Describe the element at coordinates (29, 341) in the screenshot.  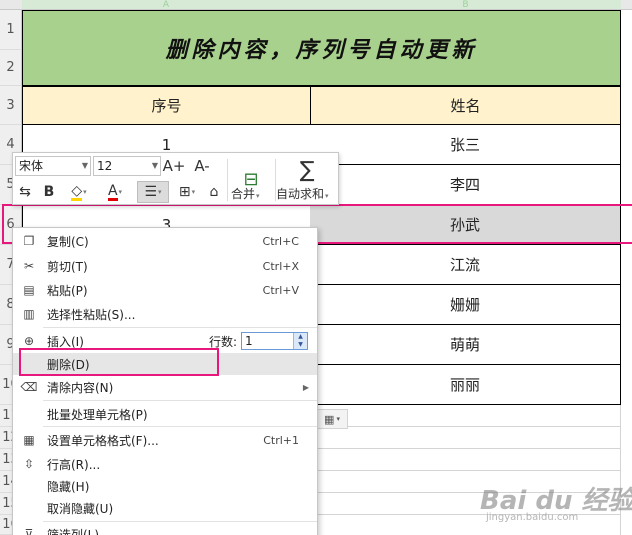
I see `insert-icon: ⊕` at that location.